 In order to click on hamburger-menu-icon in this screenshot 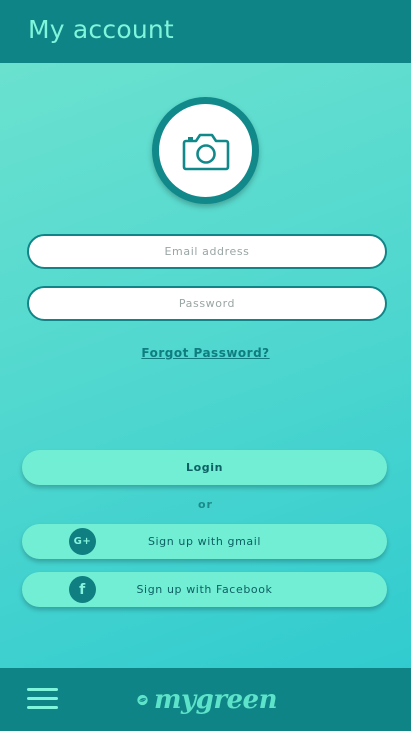, I will do `click(42, 699)`.